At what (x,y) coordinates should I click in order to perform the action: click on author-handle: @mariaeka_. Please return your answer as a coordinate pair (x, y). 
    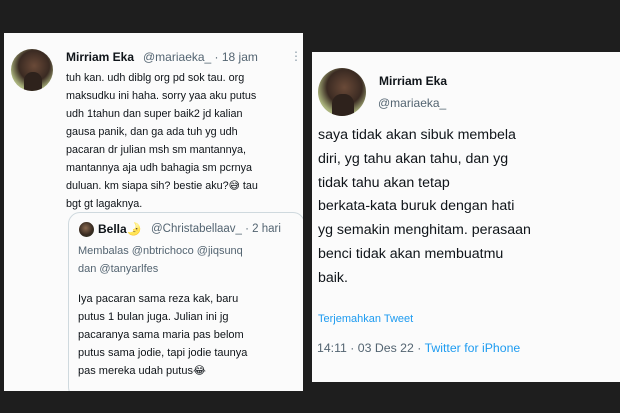
    Looking at the image, I should click on (412, 103).